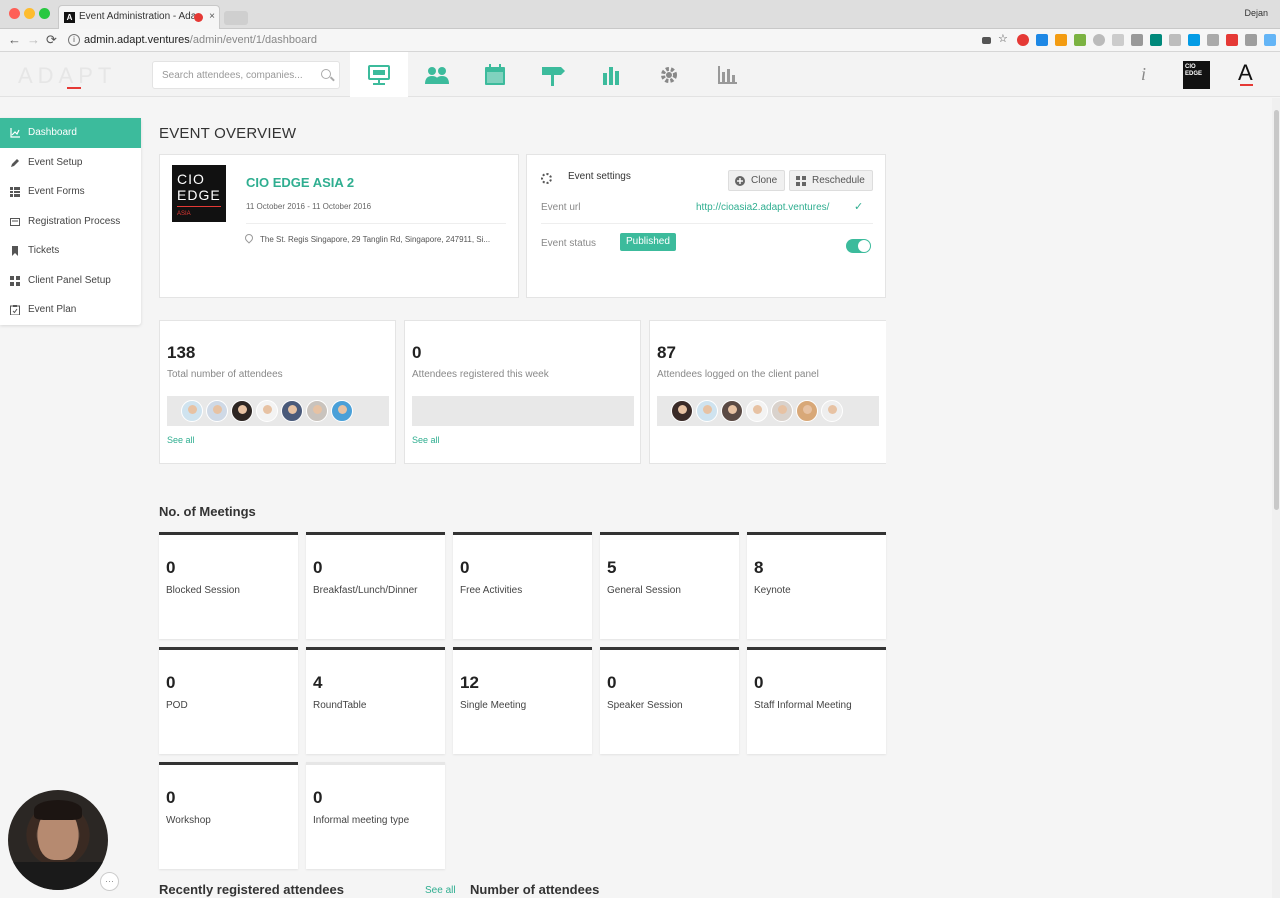 This screenshot has width=1280, height=898. What do you see at coordinates (375, 585) in the screenshot?
I see `meeting-tile: 0 Breakfast/Lunch/Dinner` at bounding box center [375, 585].